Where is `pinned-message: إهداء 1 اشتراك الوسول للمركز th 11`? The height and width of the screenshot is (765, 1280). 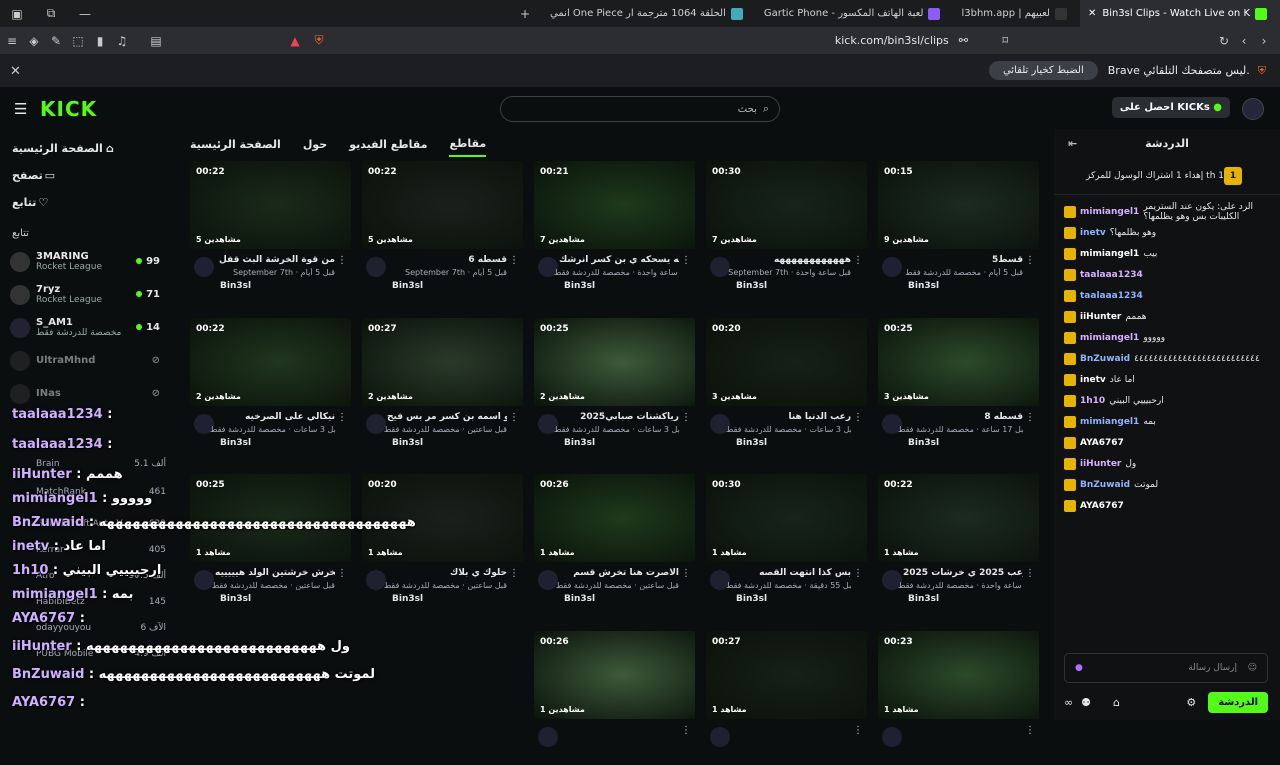 pinned-message: إهداء 1 اشتراك الوسول للمركز th 11 is located at coordinates (1167, 176).